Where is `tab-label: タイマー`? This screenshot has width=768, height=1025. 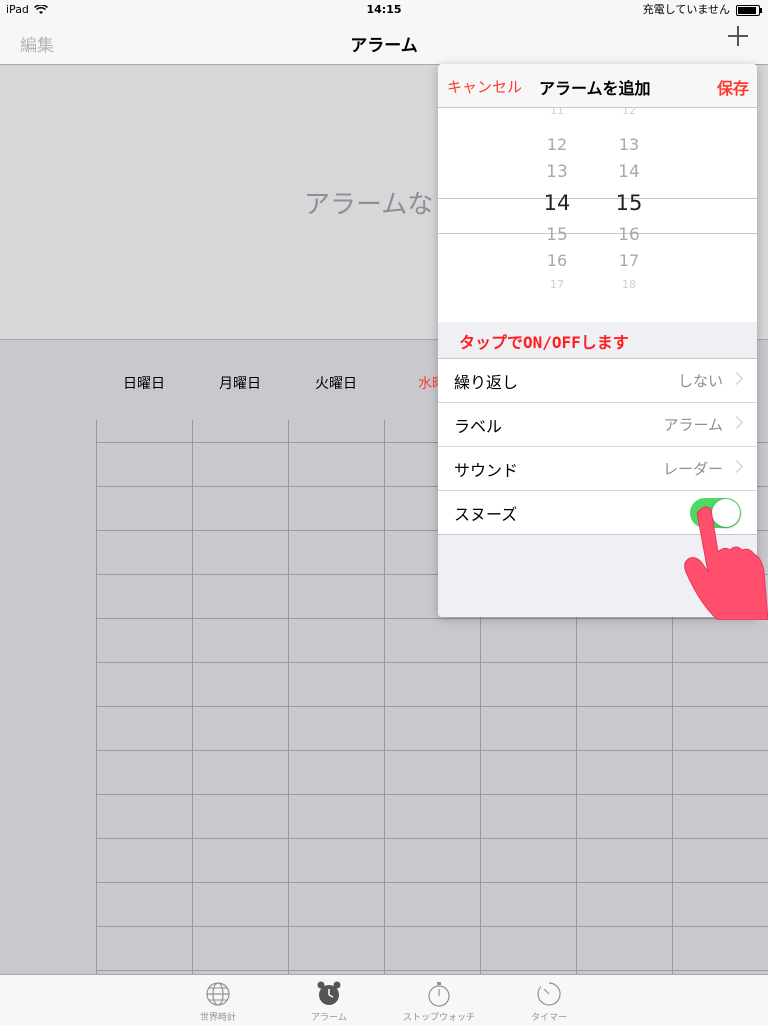 tab-label: タイマー is located at coordinates (548, 1018).